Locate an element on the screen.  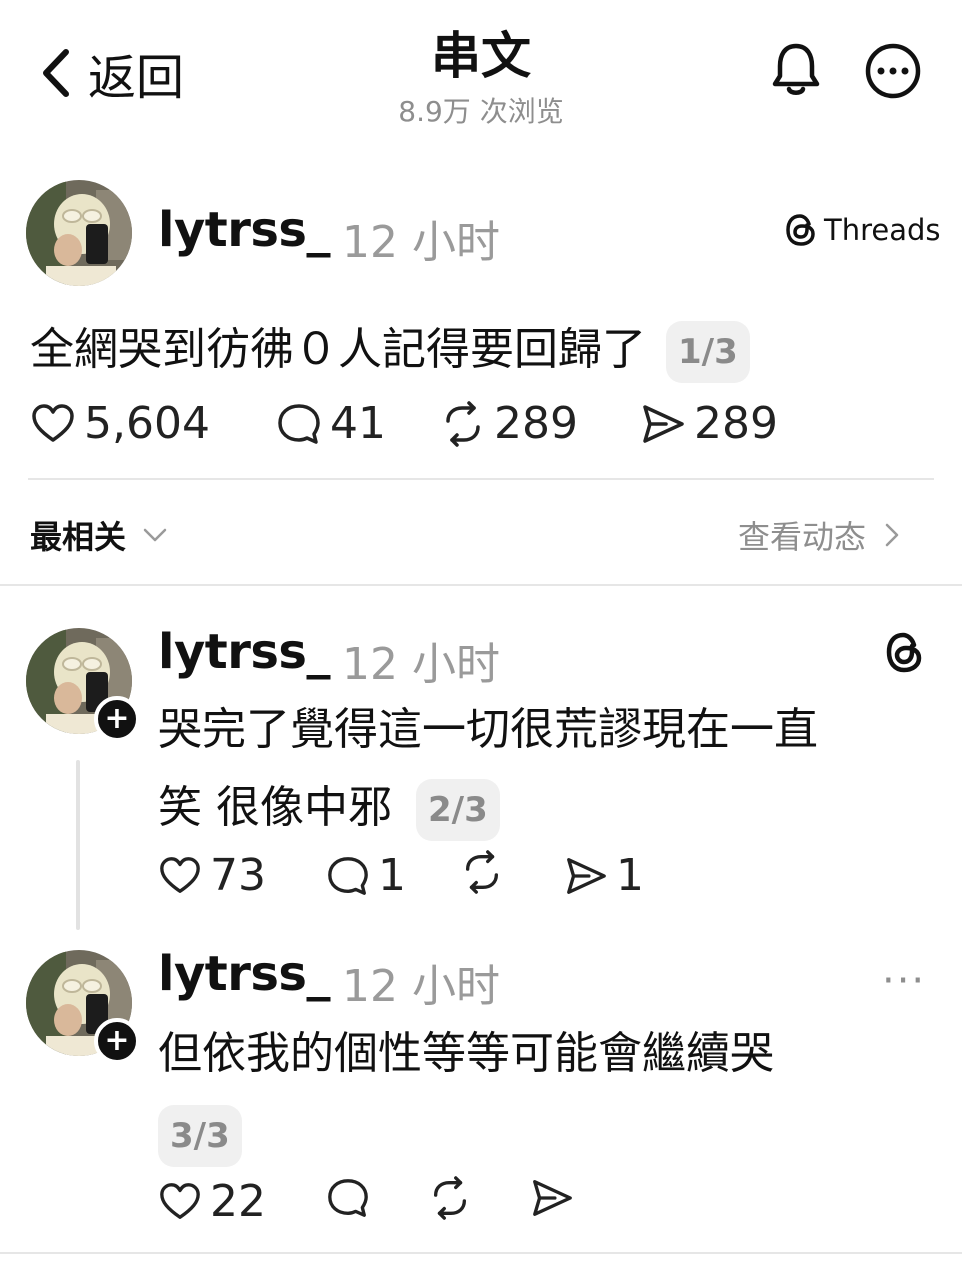
avatar is located at coordinates (79, 233).